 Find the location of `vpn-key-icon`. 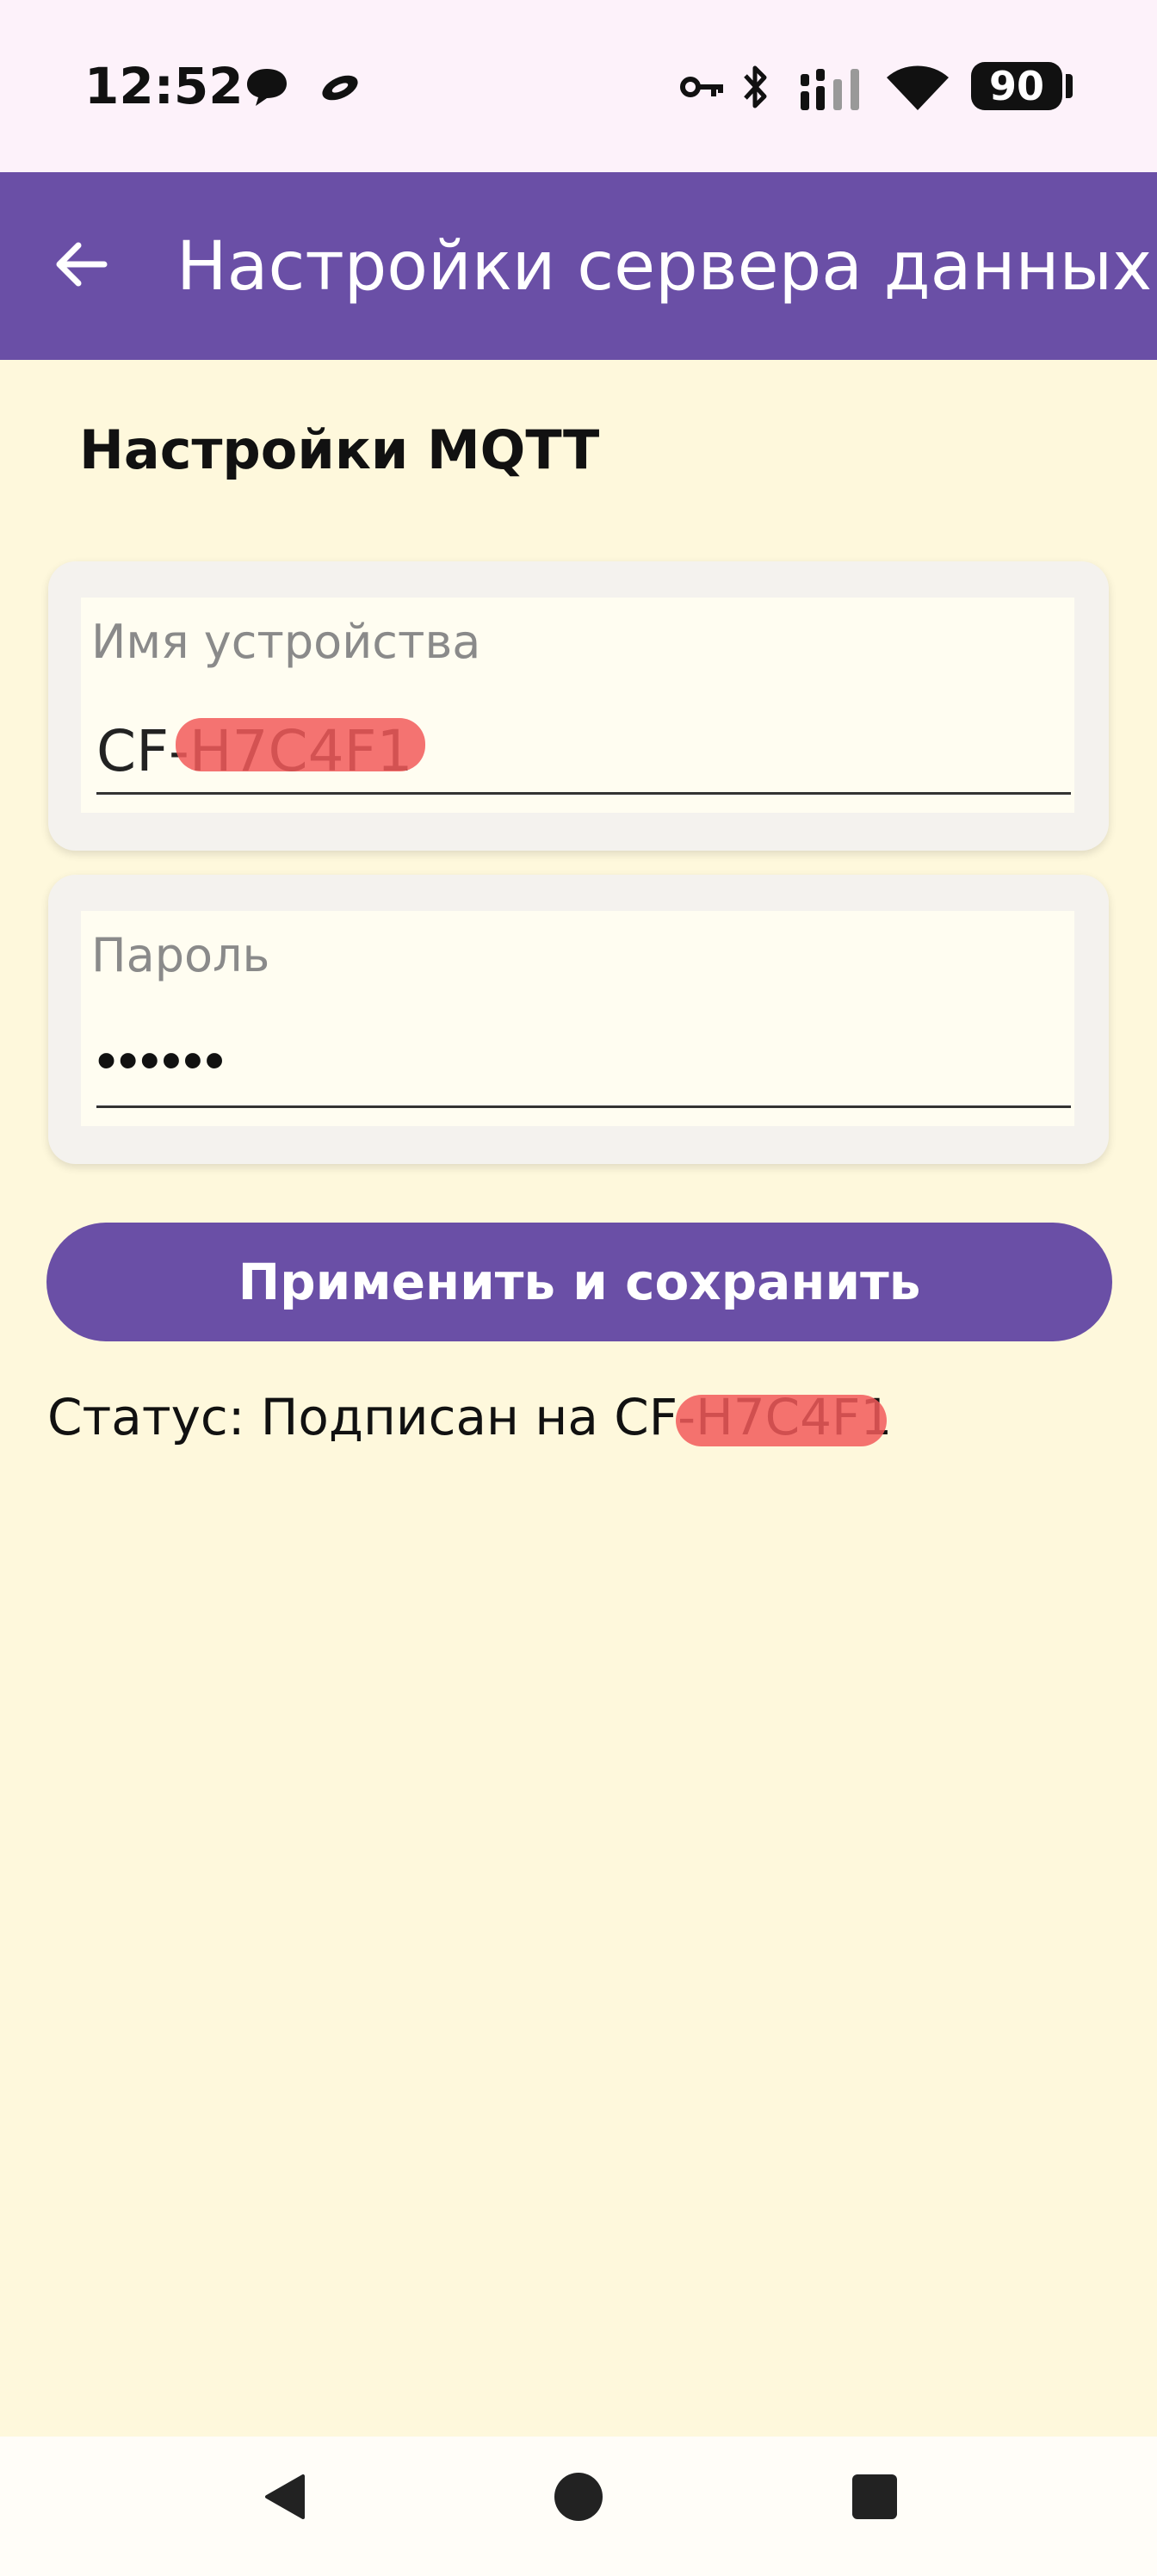

vpn-key-icon is located at coordinates (701, 87).